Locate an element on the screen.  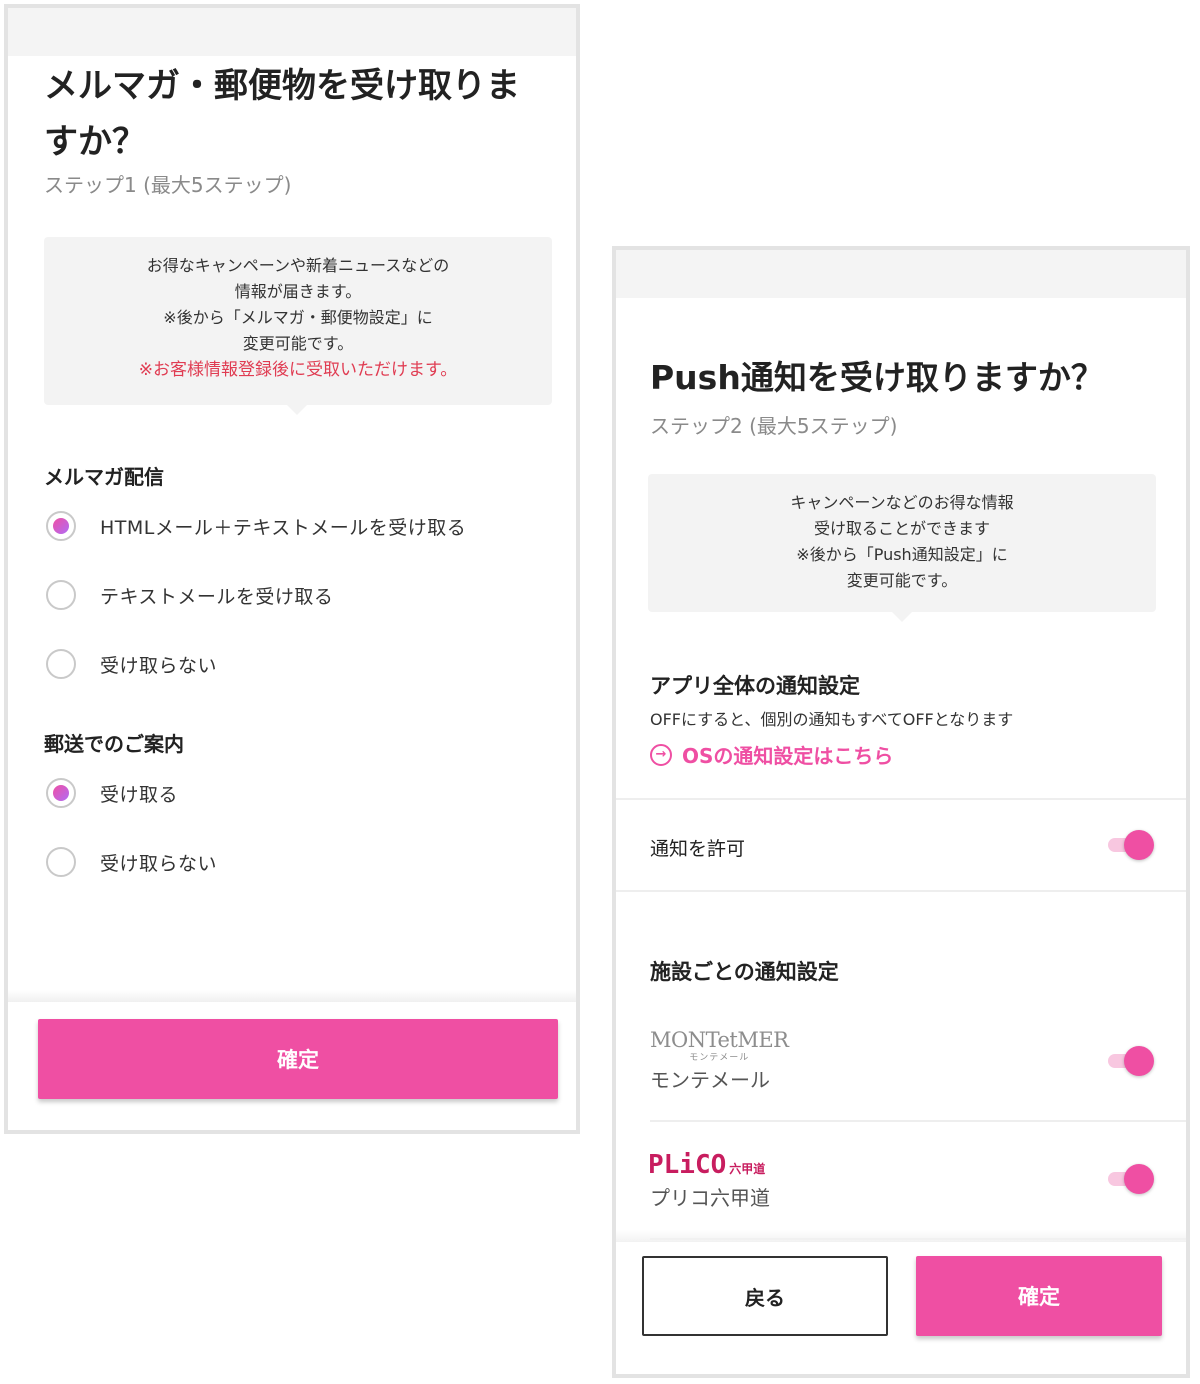
facility-name-plico: プリコ六甲道 is located at coordinates (710, 1198).